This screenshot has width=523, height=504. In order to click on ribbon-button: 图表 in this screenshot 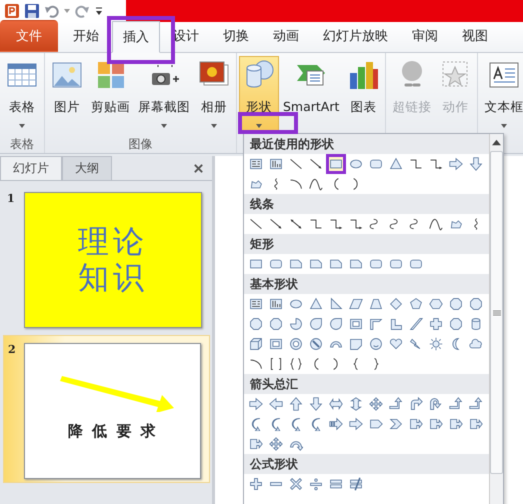, I will do `click(363, 94)`.